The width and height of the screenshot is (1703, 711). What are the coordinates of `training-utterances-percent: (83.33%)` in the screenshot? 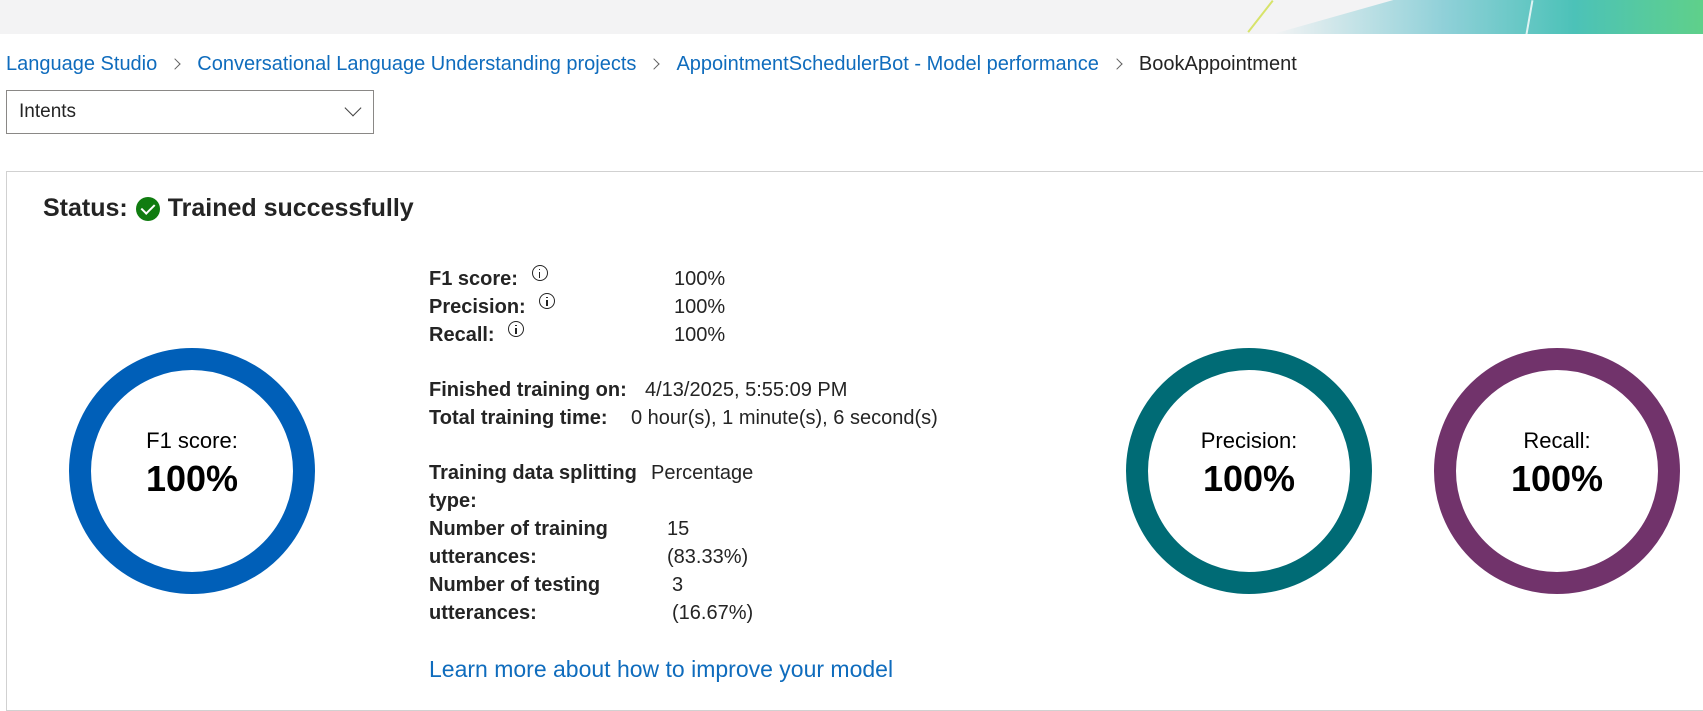 It's located at (708, 557).